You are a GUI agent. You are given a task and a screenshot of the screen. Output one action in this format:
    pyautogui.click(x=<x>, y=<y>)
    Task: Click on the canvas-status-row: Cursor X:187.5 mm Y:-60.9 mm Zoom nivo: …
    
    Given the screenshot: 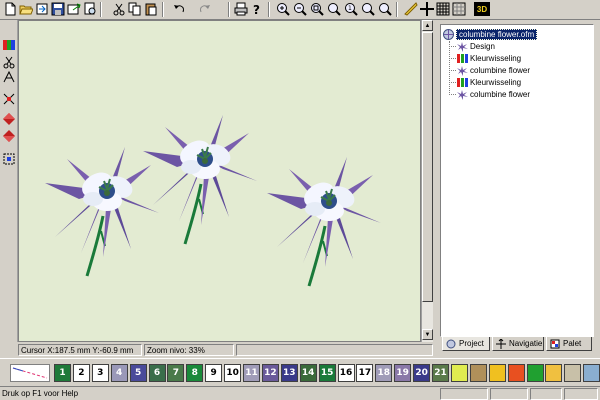 What is the action you would take?
    pyautogui.click(x=225, y=349)
    